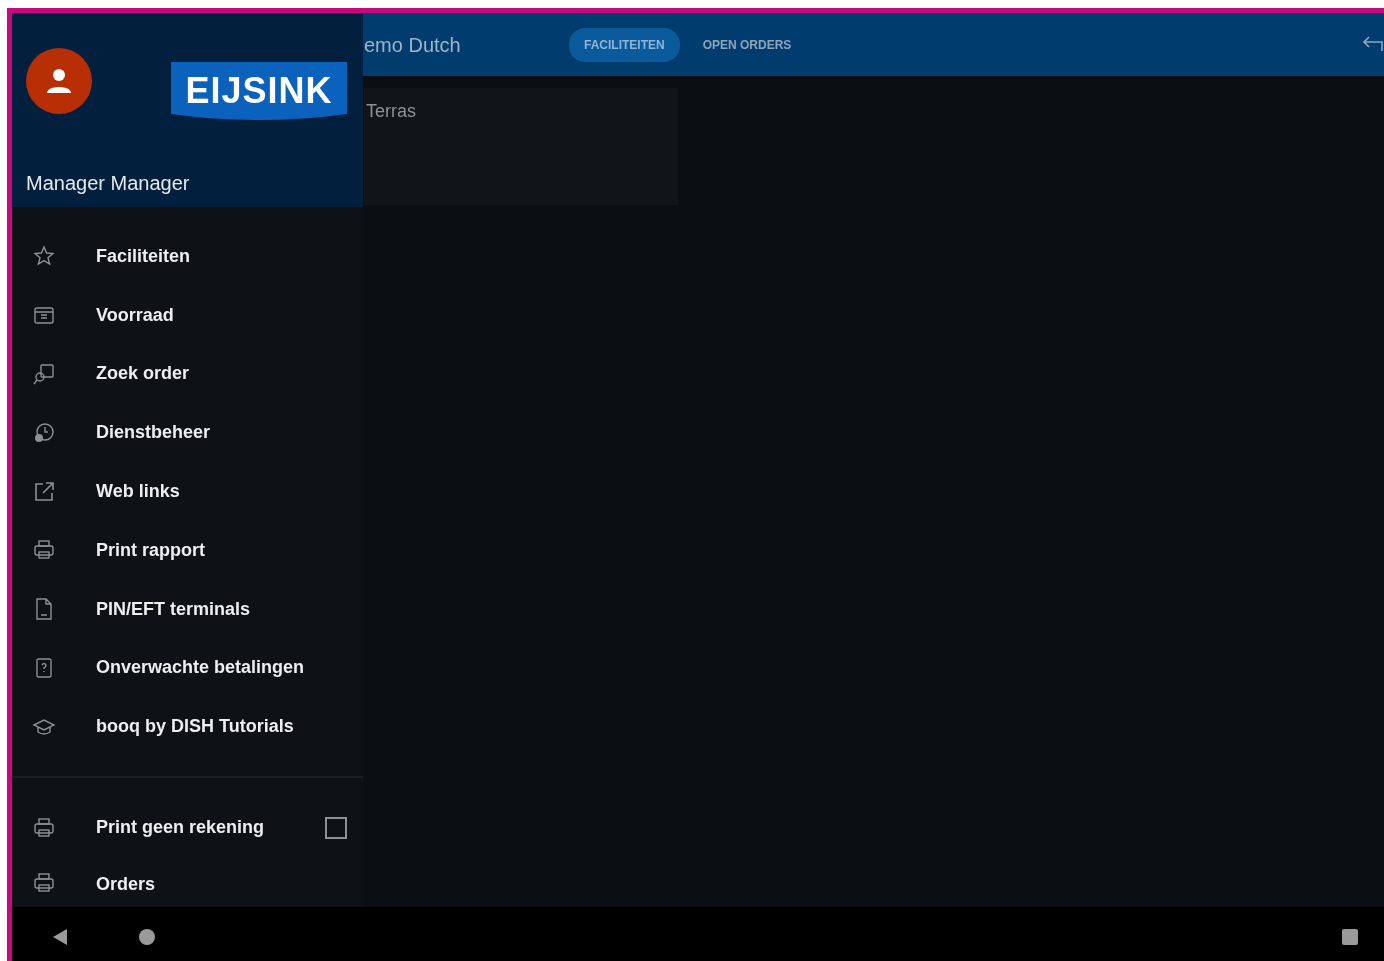 The width and height of the screenshot is (1384, 961). What do you see at coordinates (187, 727) in the screenshot?
I see `menu-item: booq by DISH Tutorials` at bounding box center [187, 727].